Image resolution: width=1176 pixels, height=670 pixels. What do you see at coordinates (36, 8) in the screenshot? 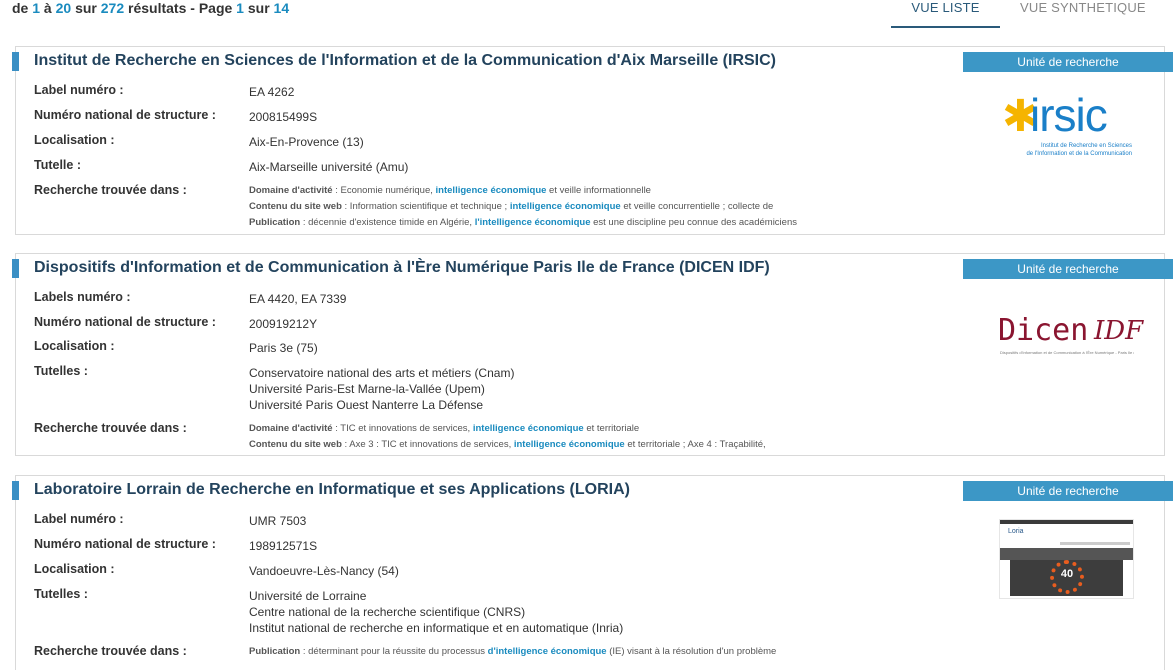
I see `results-from: 1` at bounding box center [36, 8].